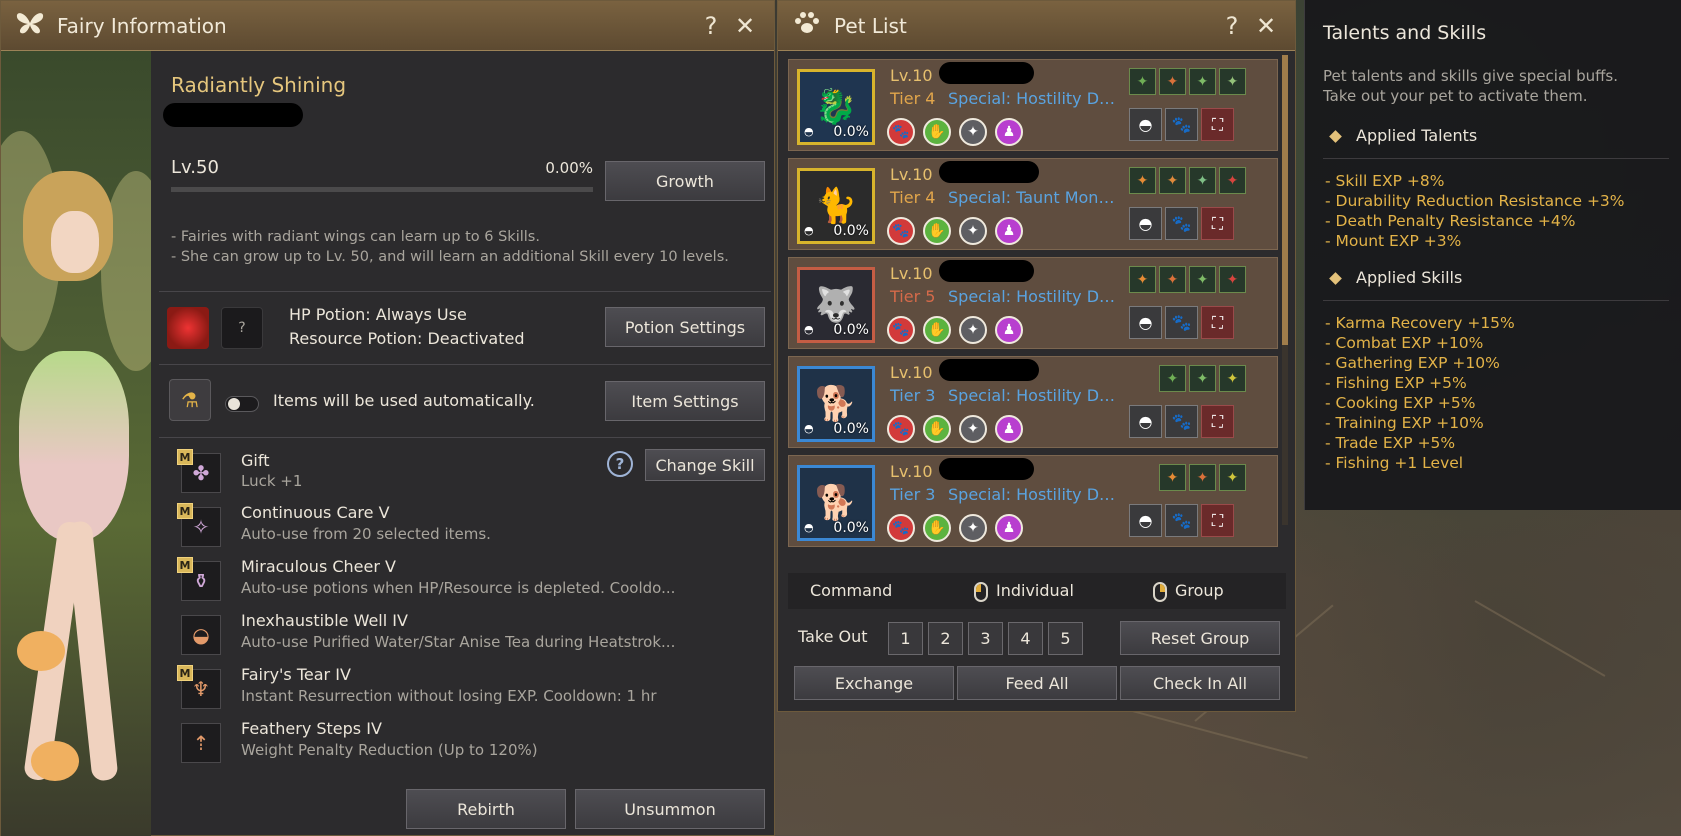 This screenshot has width=1681, height=836. What do you see at coordinates (874, 683) in the screenshot?
I see `exchange-button: Exchange` at bounding box center [874, 683].